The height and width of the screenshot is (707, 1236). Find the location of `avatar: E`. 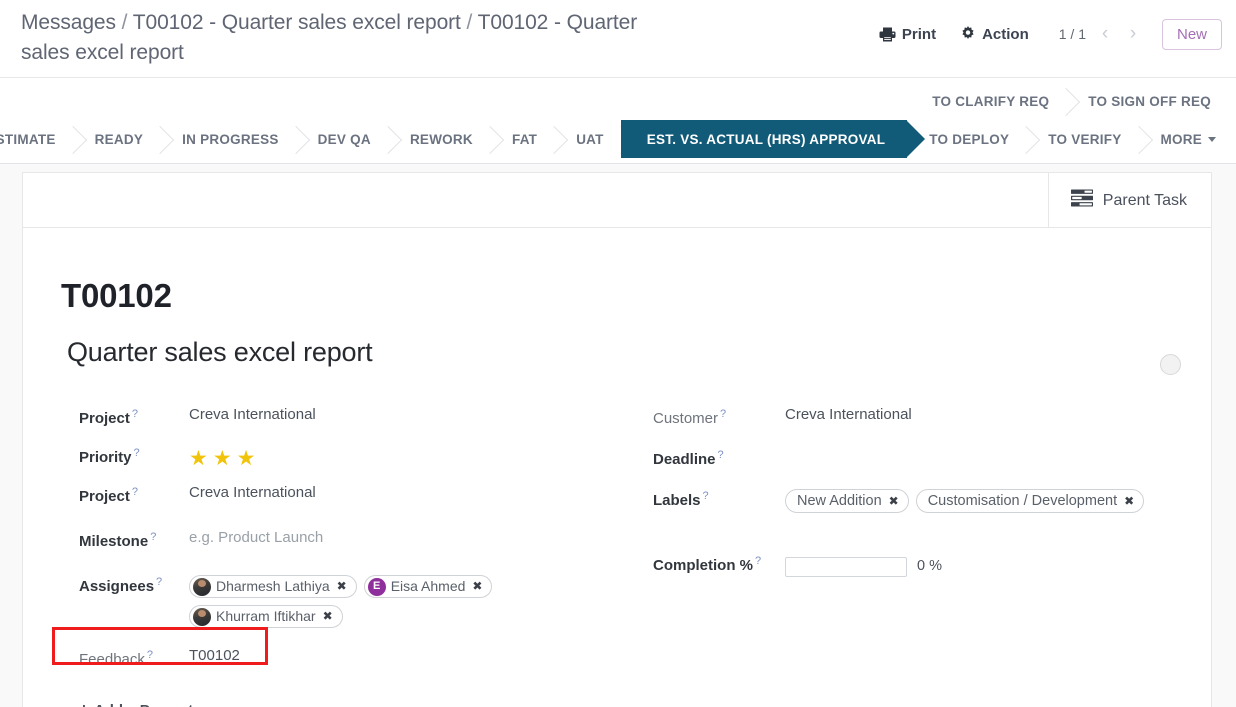

avatar: E is located at coordinates (376, 586).